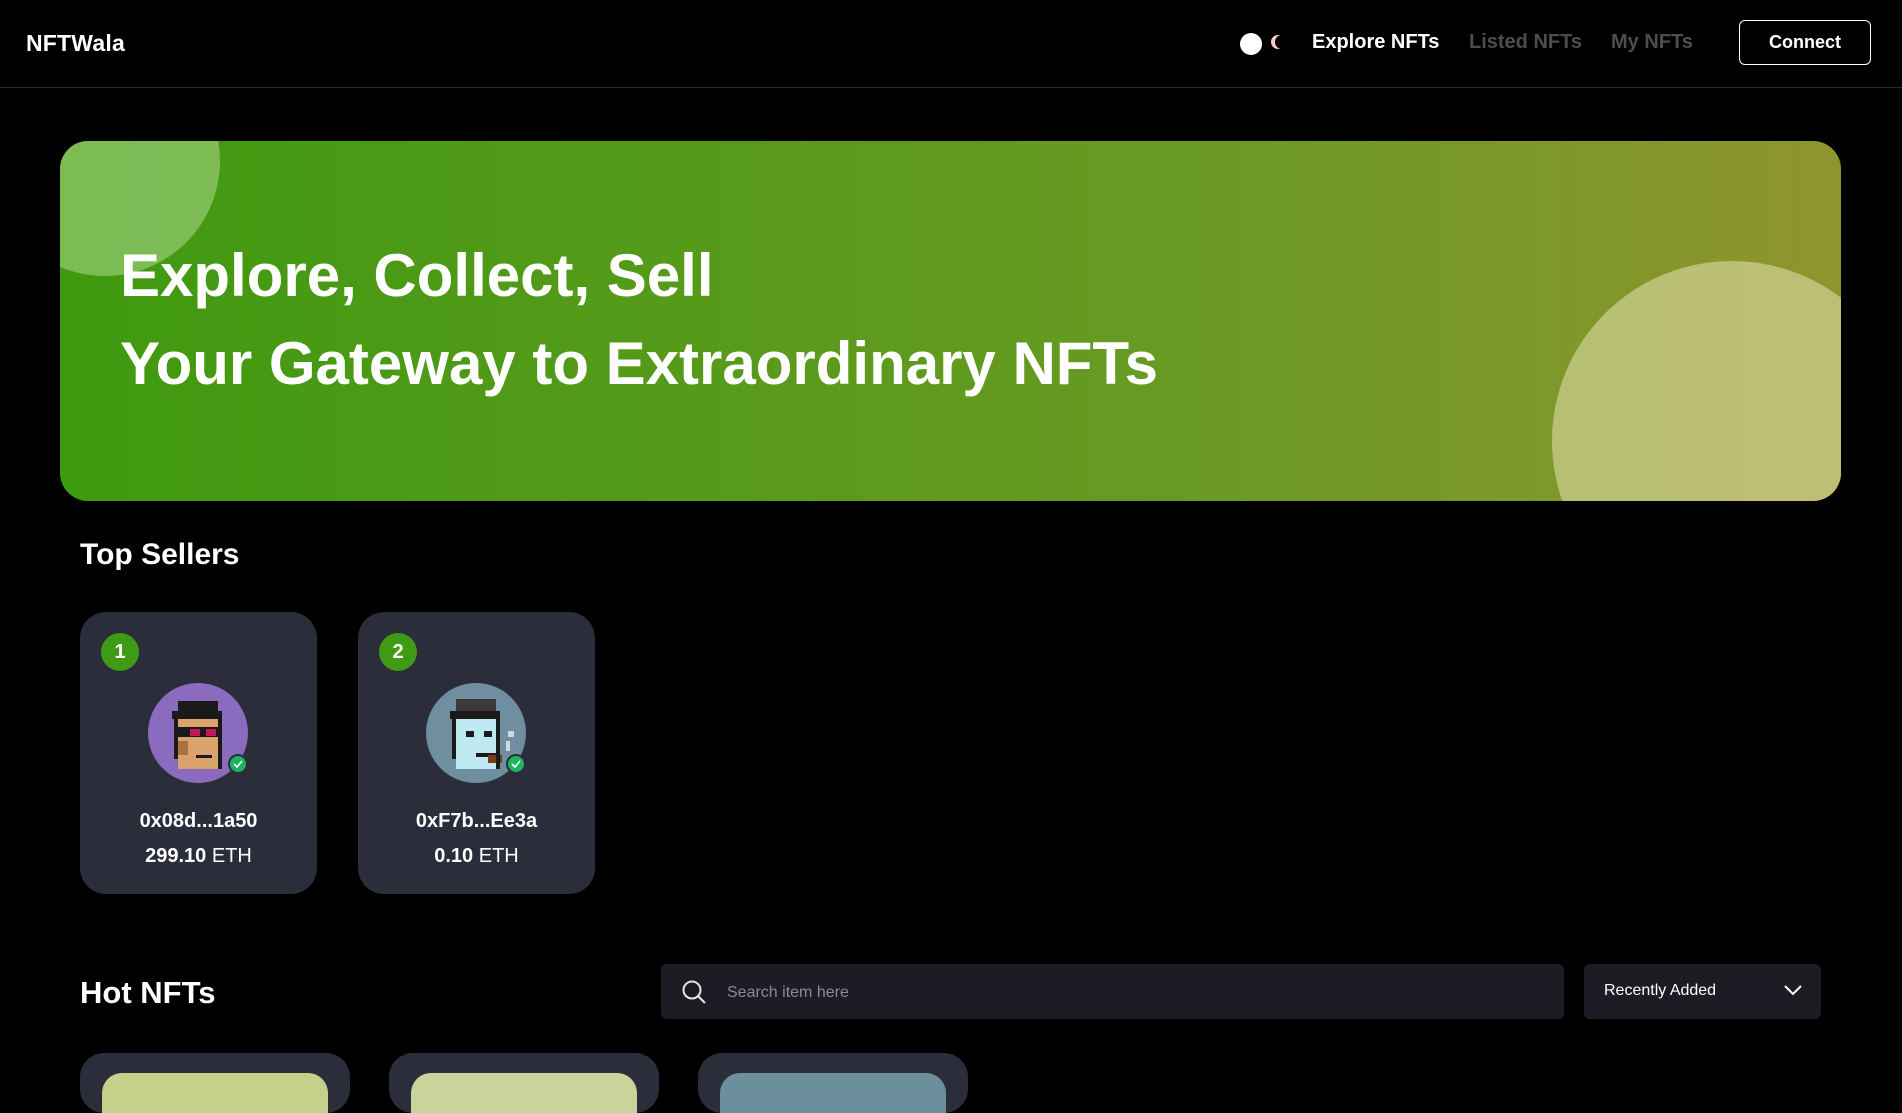 The width and height of the screenshot is (1902, 1113). I want to click on brand-logo: NFTWala, so click(75, 43).